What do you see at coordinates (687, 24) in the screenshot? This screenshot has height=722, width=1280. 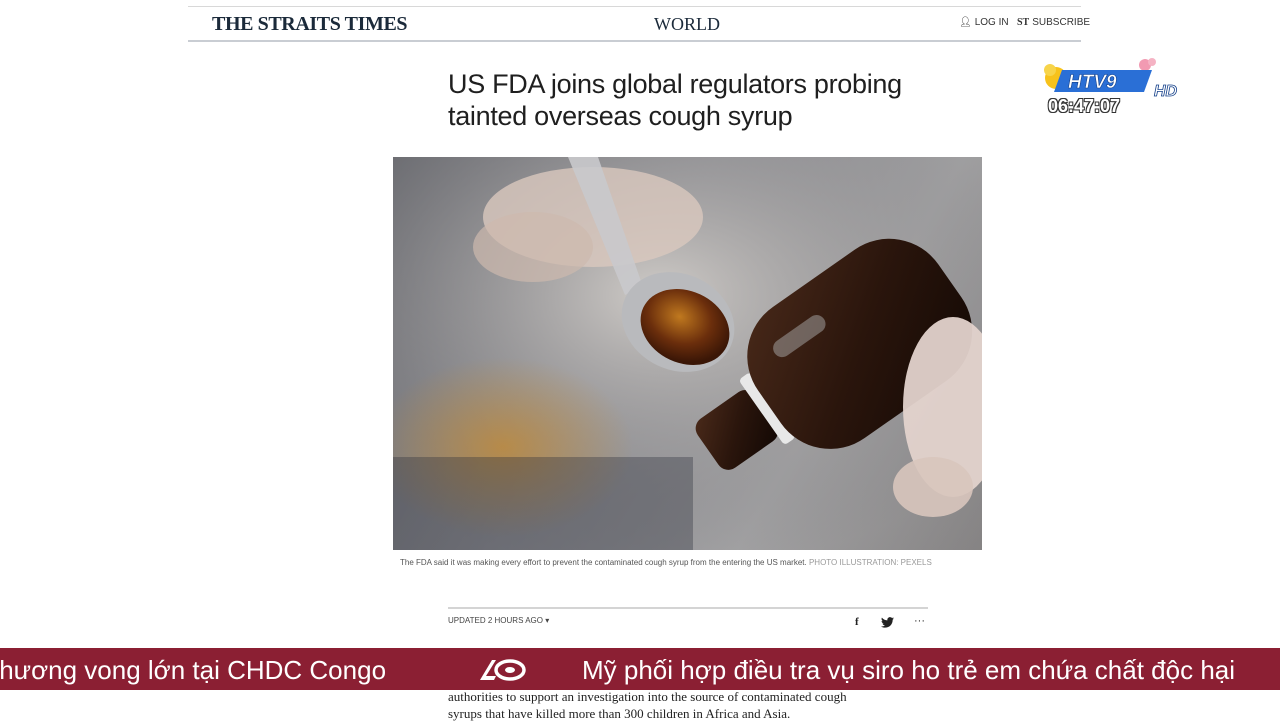 I see `section-title: WORLD` at bounding box center [687, 24].